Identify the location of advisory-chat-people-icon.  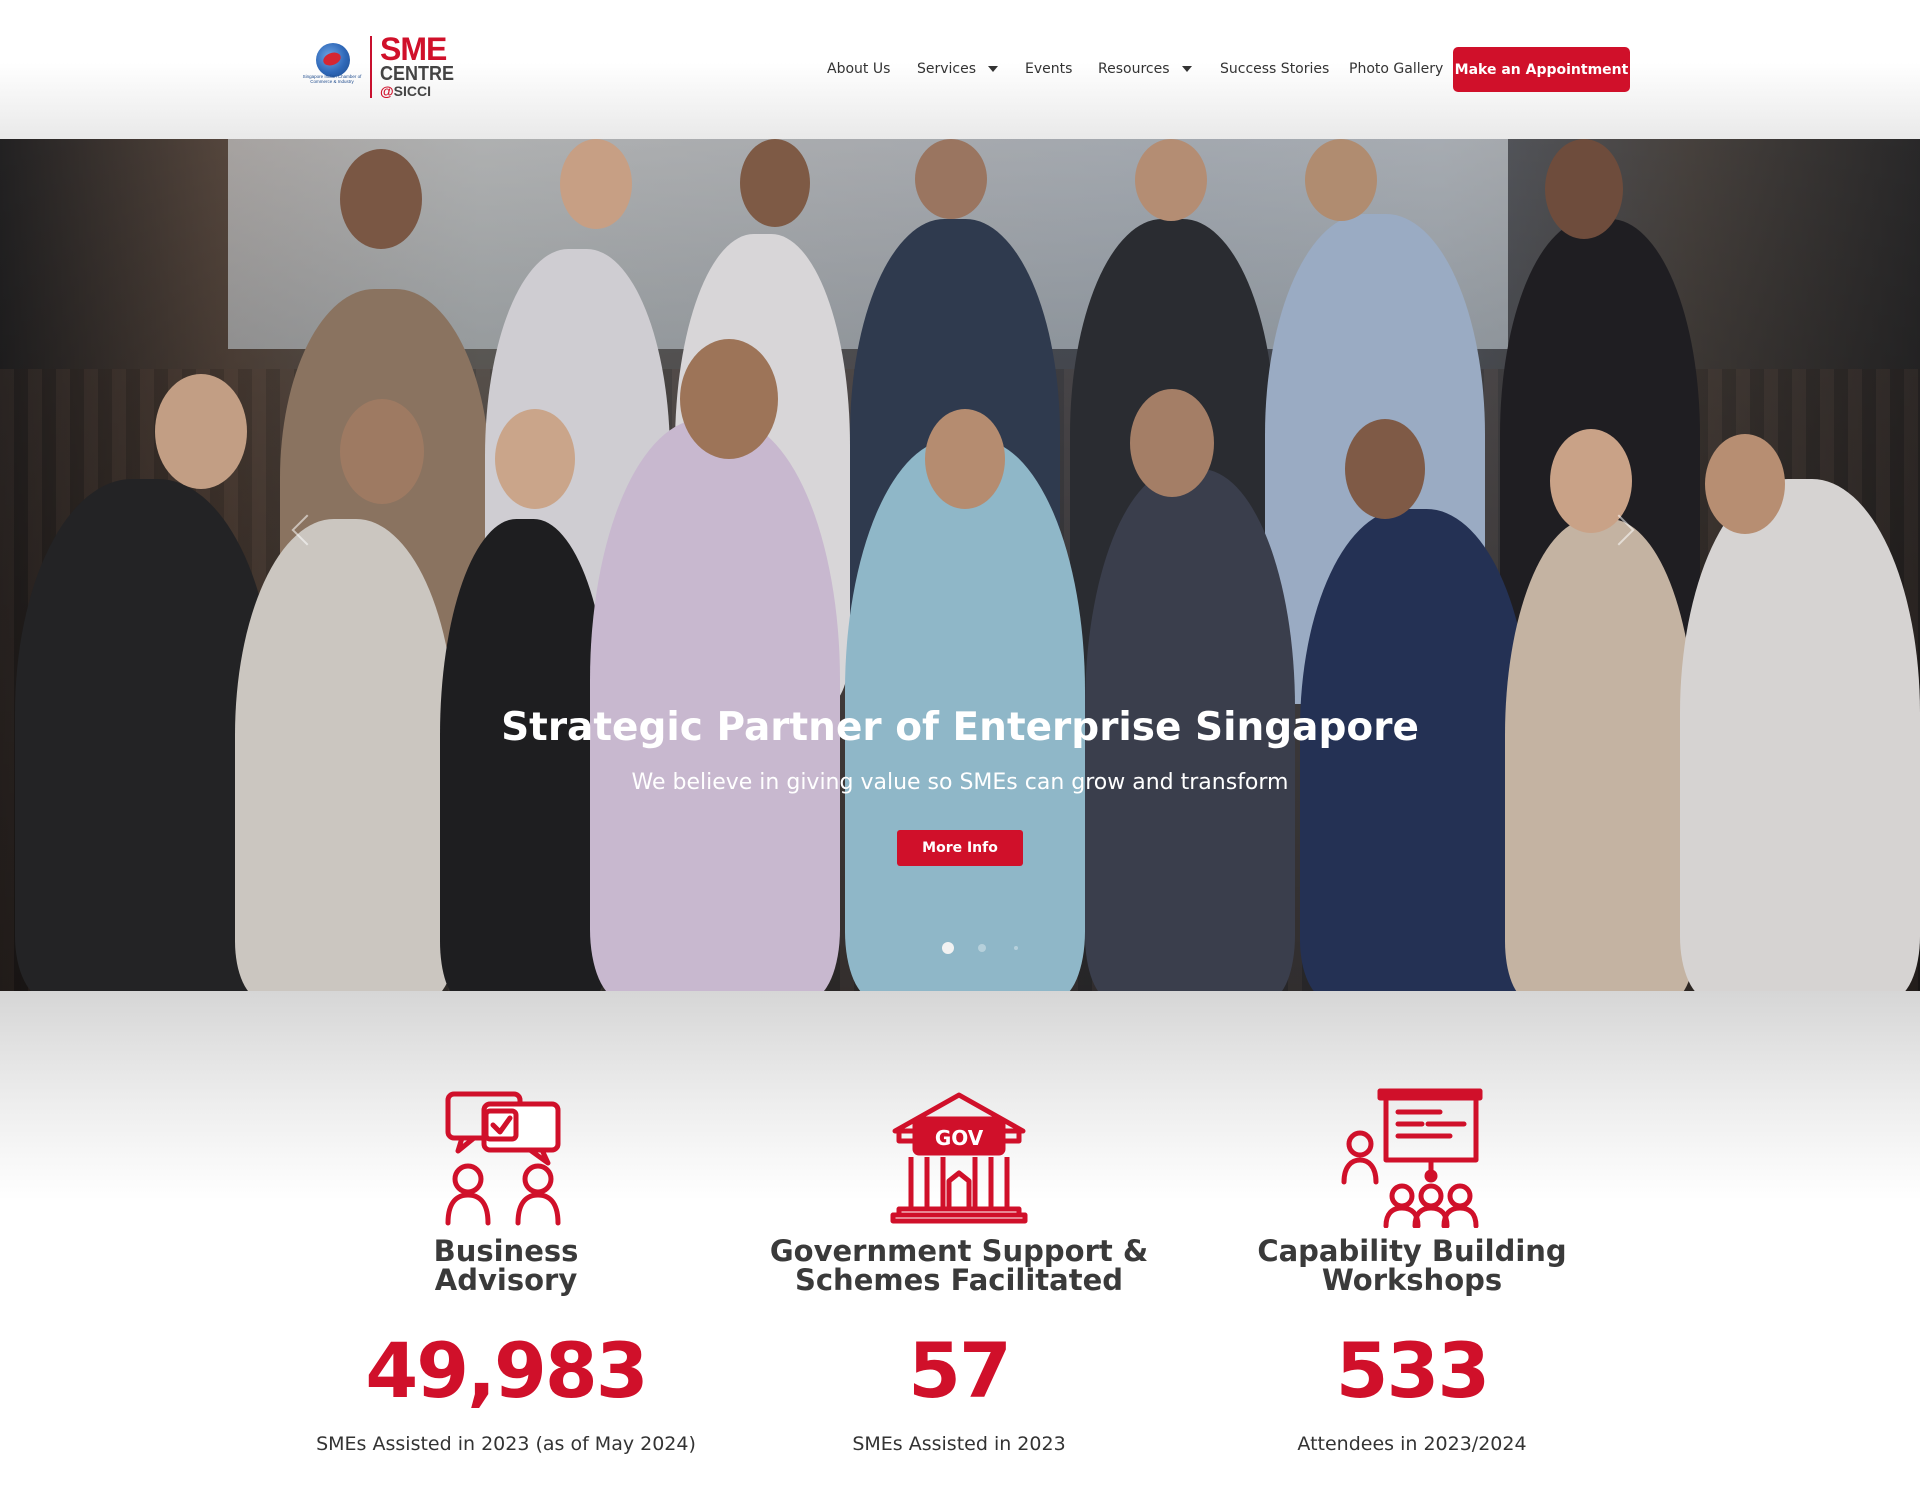
(503, 1158).